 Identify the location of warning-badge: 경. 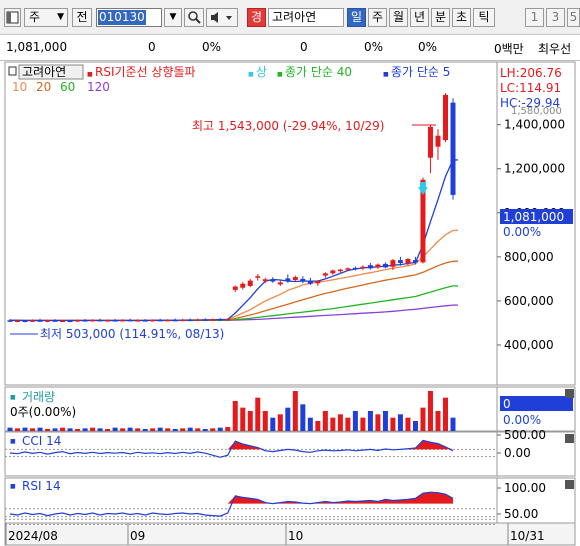
(256, 17).